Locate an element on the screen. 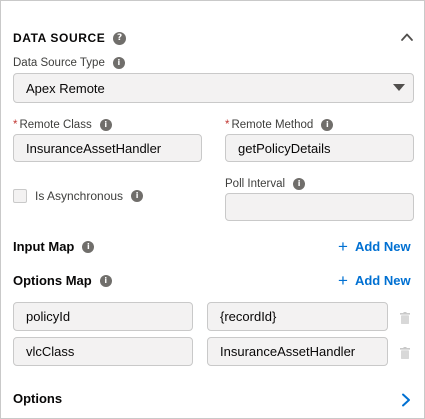 The width and height of the screenshot is (425, 419). options-map-value-input: {recordId} is located at coordinates (297, 316).